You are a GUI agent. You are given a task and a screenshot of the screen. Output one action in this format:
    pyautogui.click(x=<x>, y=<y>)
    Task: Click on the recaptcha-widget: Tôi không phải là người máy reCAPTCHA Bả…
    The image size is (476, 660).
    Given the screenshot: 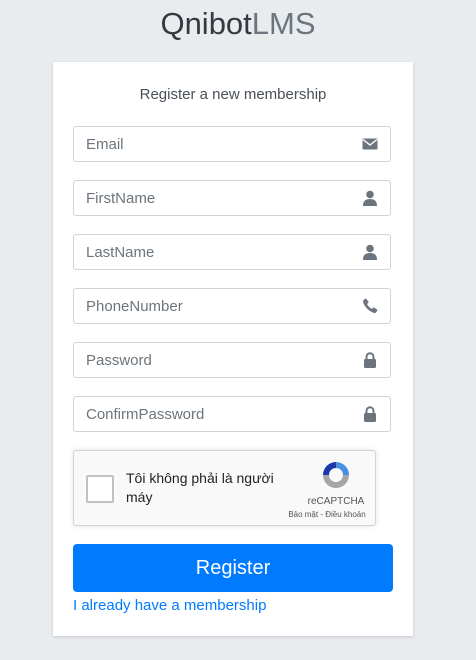 What is the action you would take?
    pyautogui.click(x=224, y=488)
    